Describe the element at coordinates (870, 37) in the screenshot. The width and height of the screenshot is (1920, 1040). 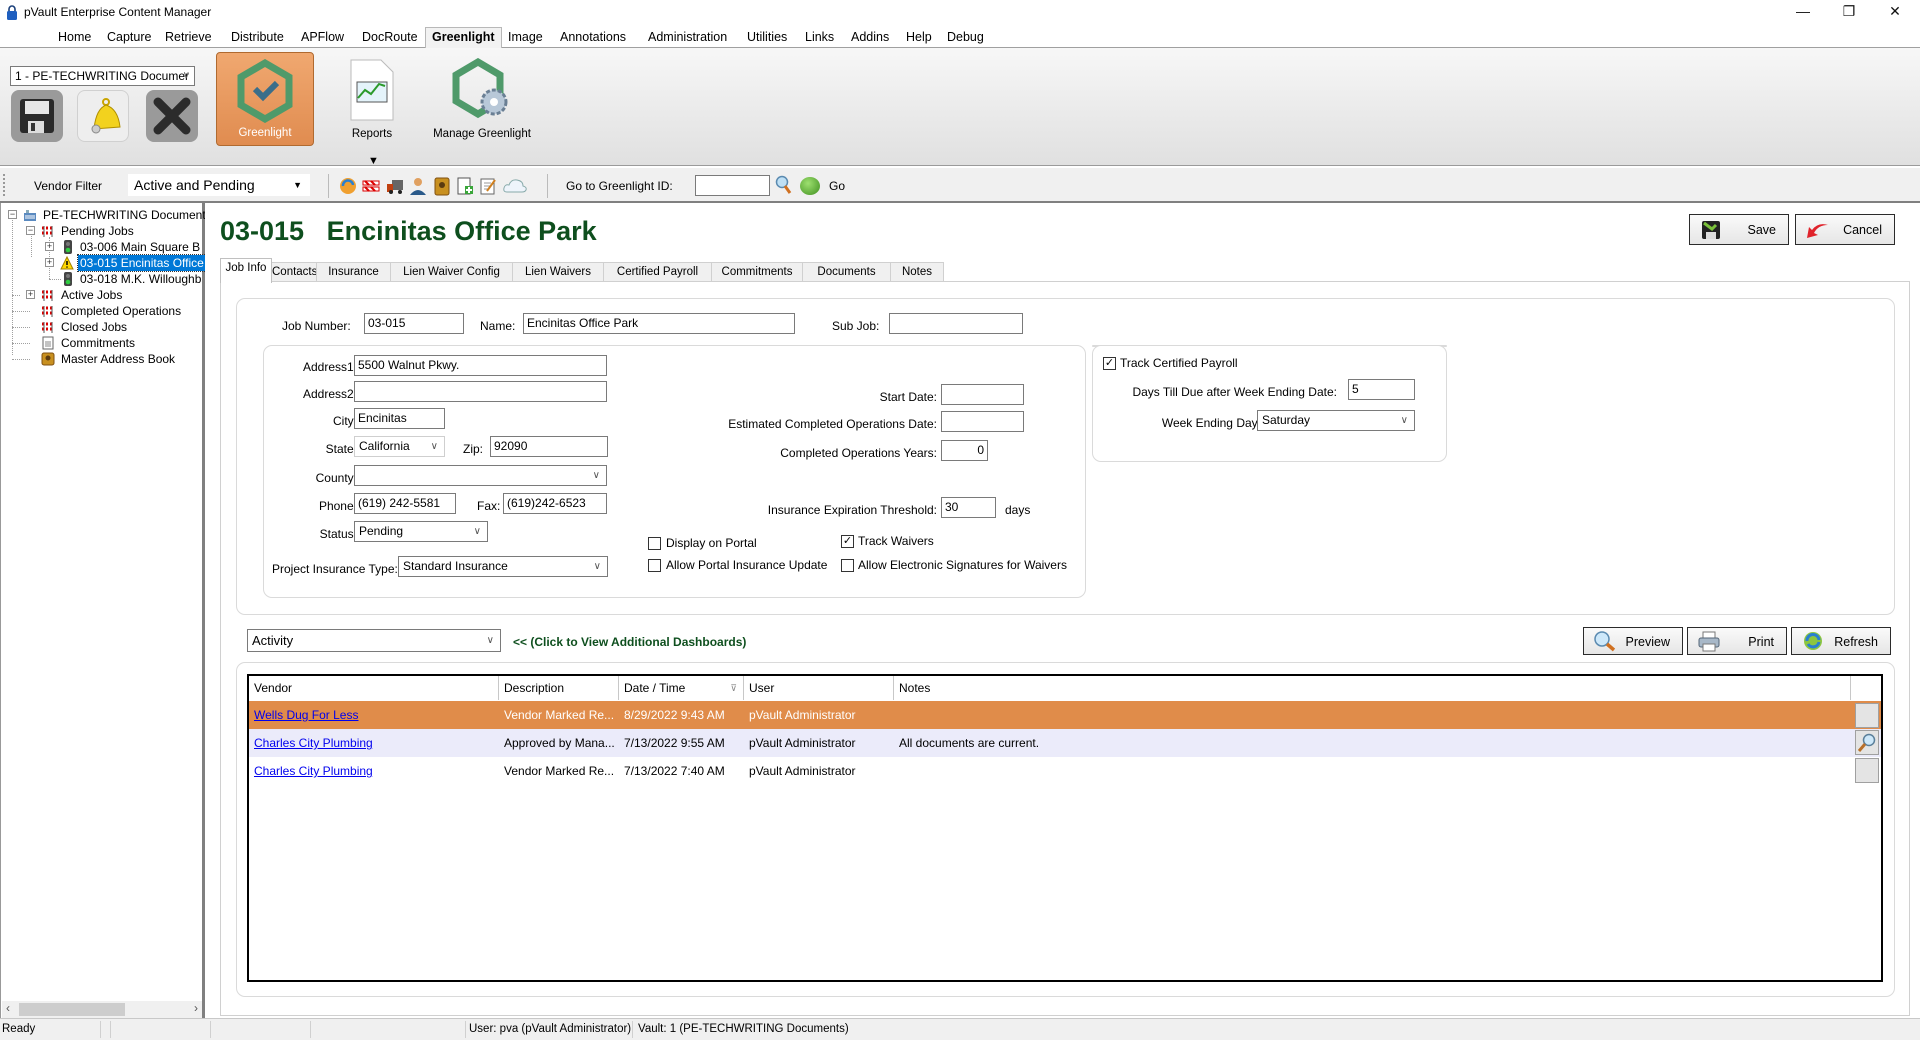
I see `menu-addins: Addins` at that location.